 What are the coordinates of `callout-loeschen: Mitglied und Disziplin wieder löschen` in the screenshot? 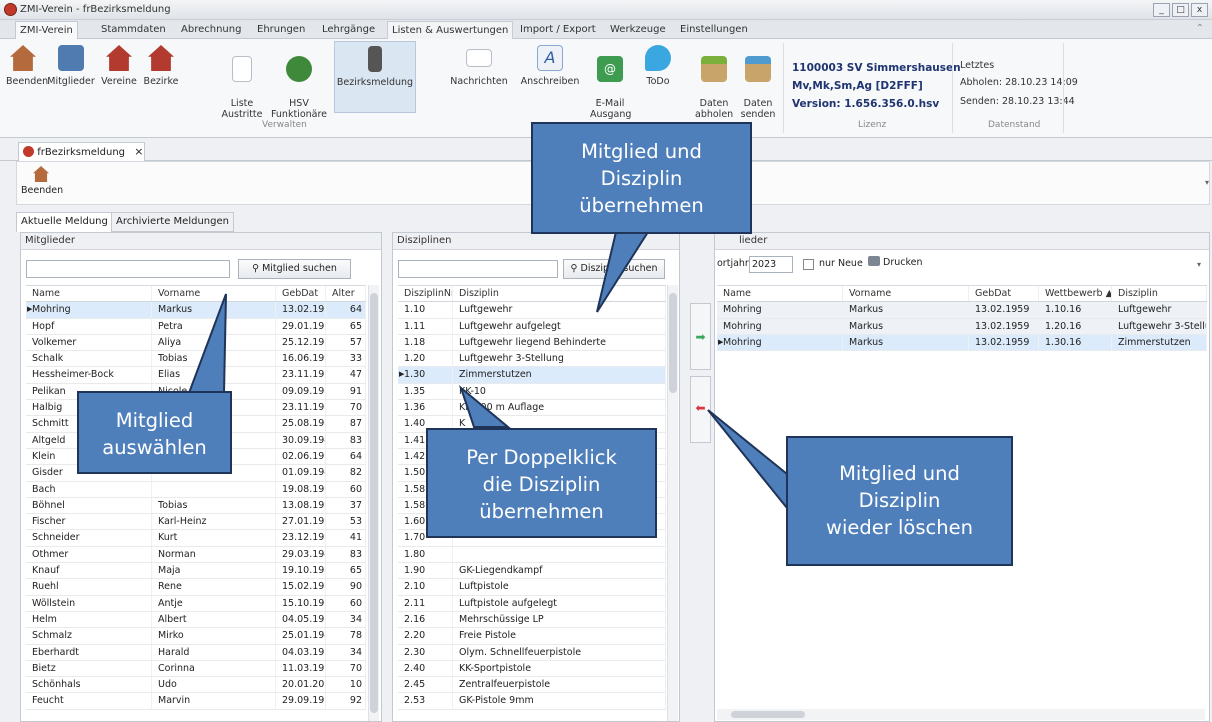 It's located at (899, 501).